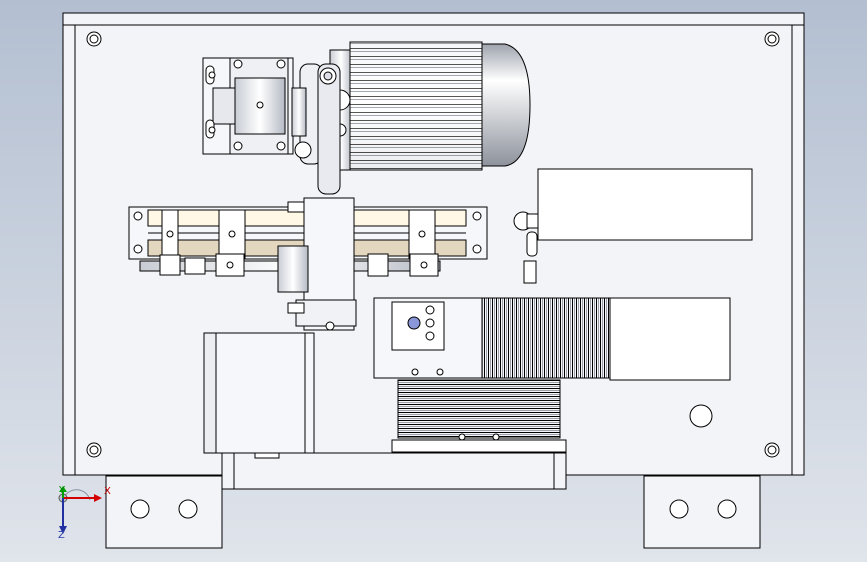  Describe the element at coordinates (259, 393) in the screenshot. I see `lower-left-motor` at that location.